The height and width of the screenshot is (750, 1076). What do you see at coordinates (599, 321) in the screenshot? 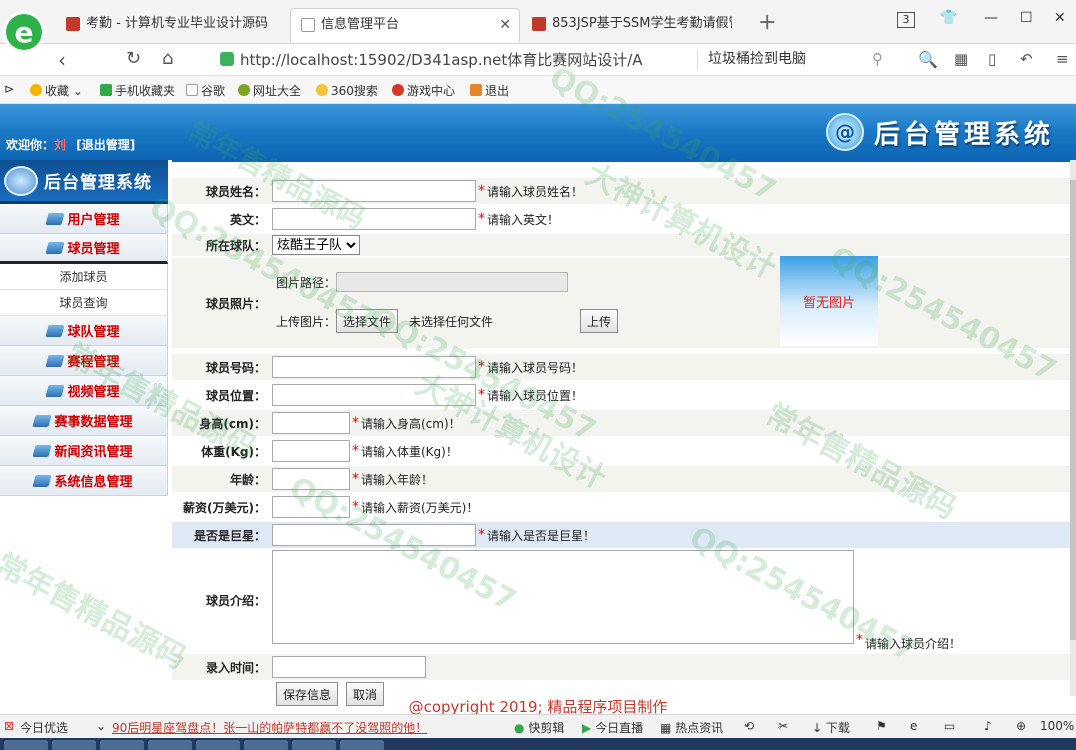
I see `upload-button: 上传` at bounding box center [599, 321].